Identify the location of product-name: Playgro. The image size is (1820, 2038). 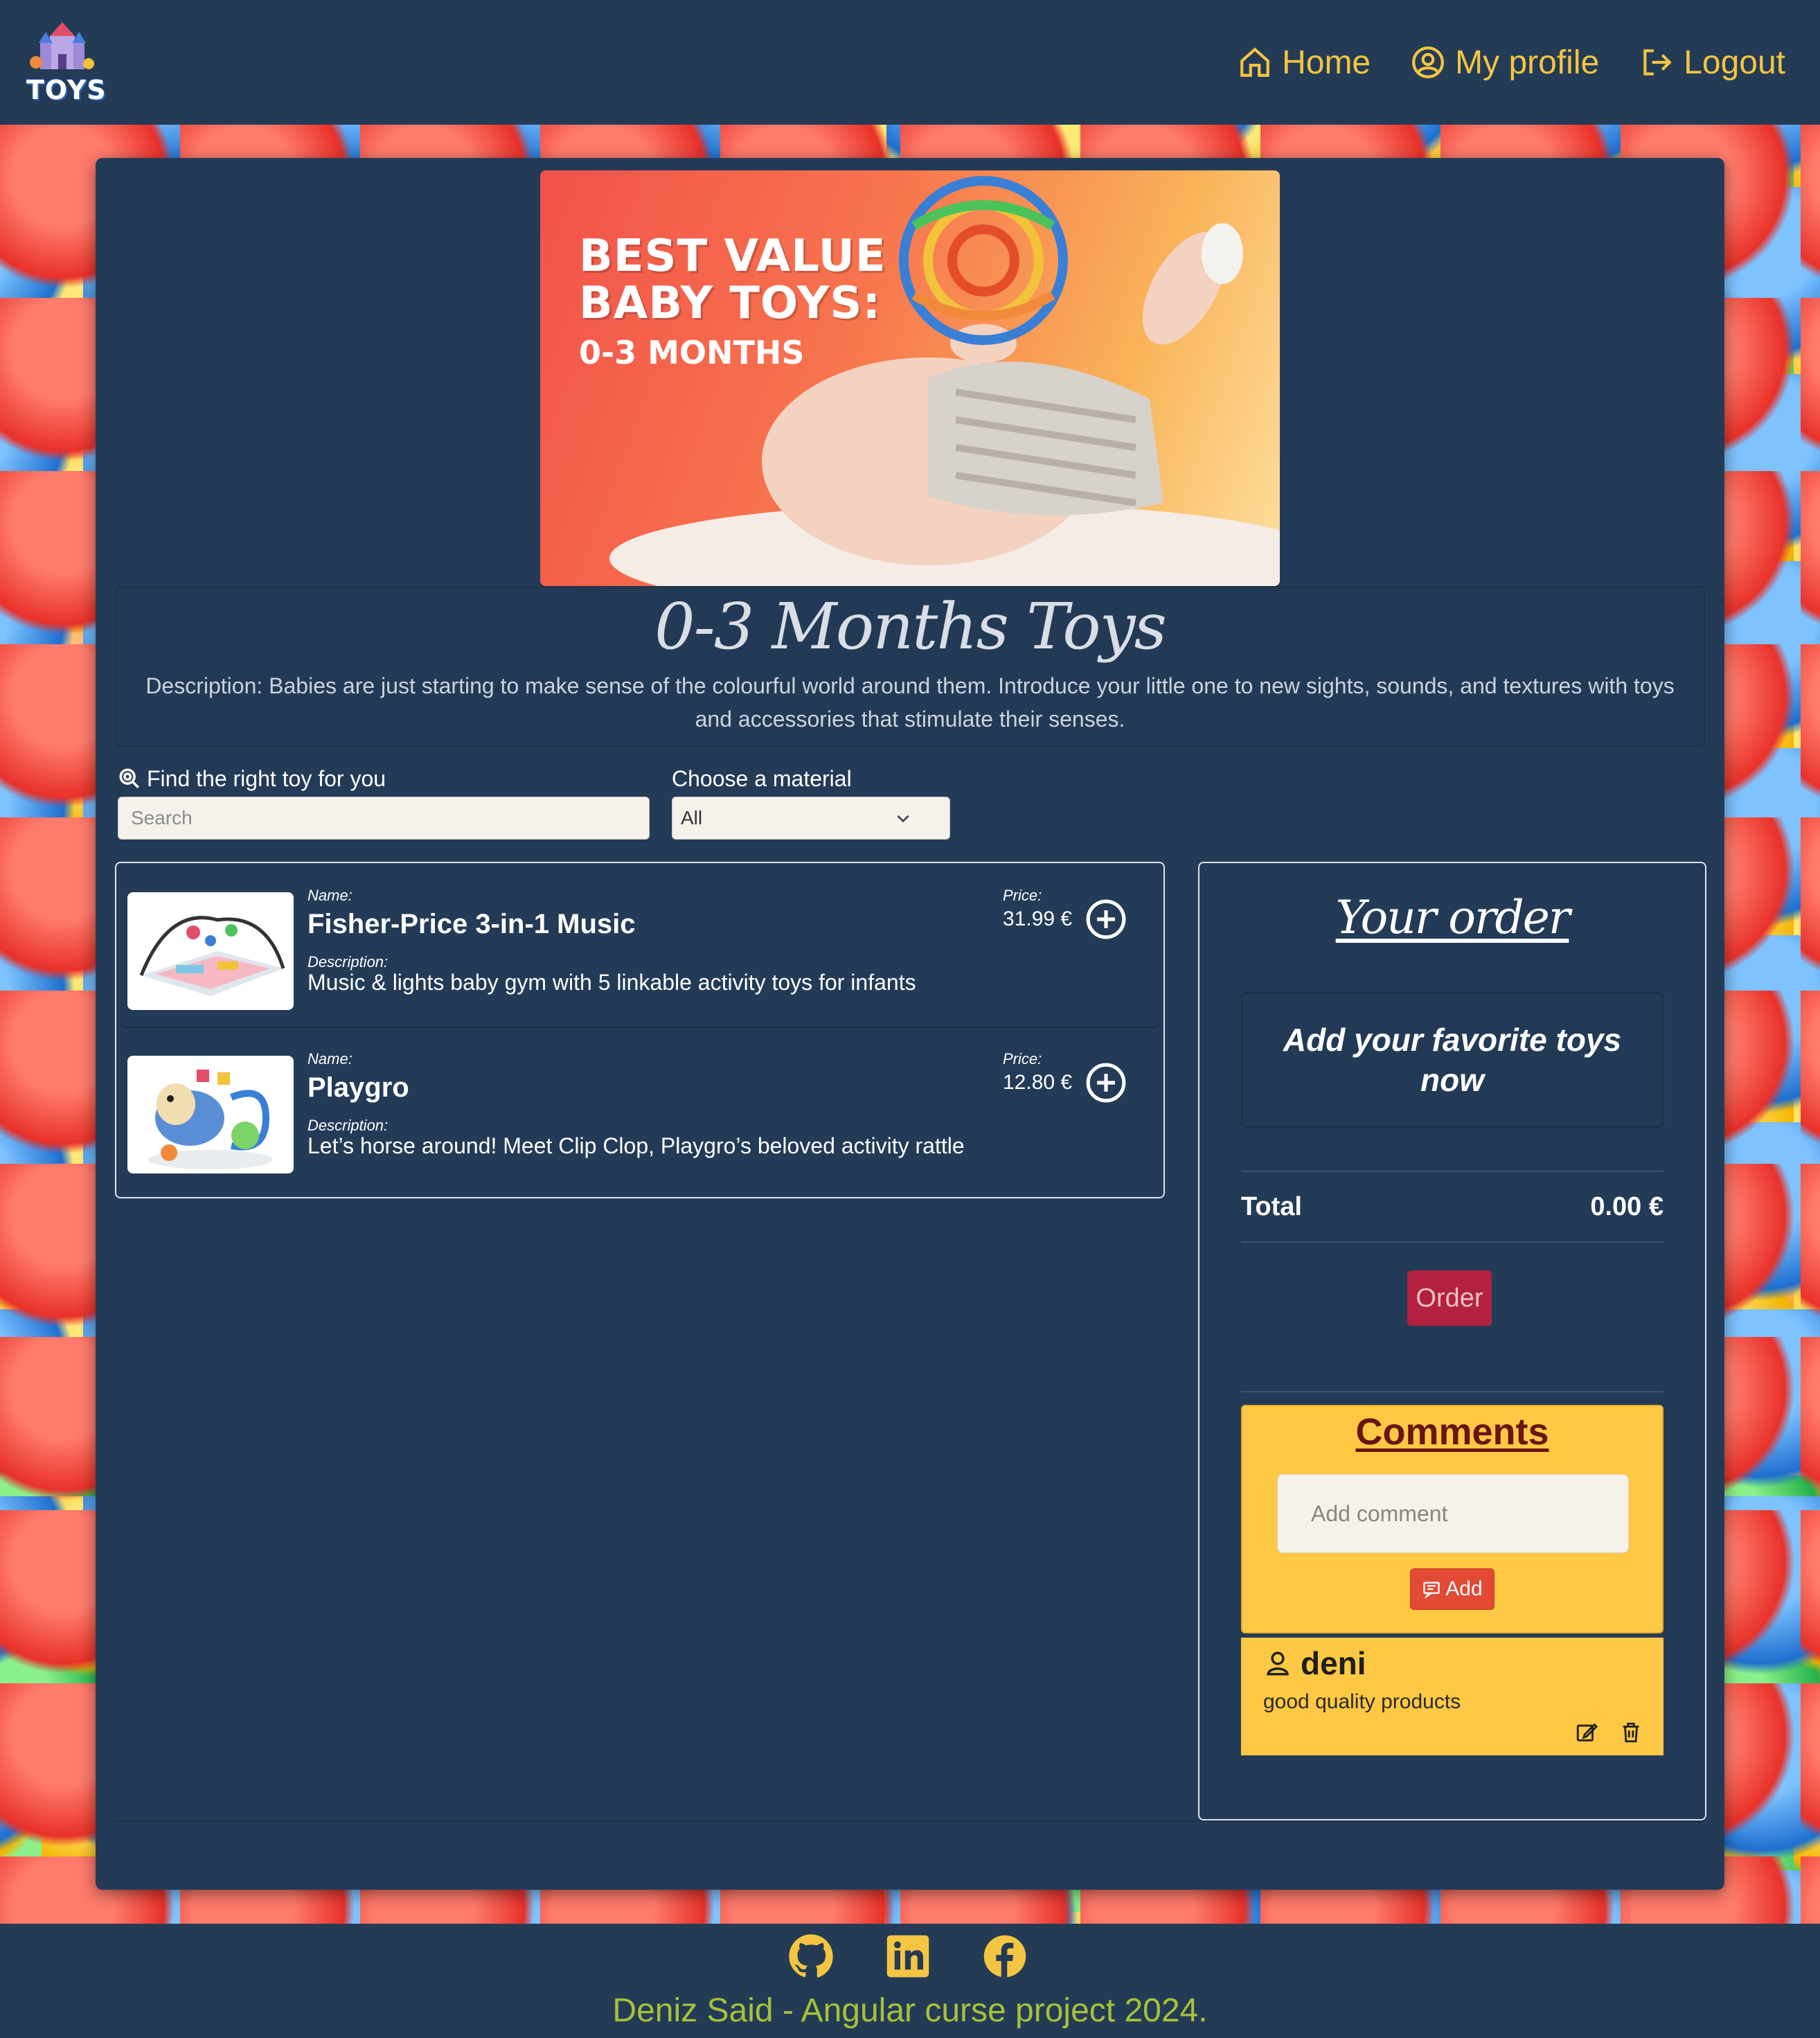
(358, 1088).